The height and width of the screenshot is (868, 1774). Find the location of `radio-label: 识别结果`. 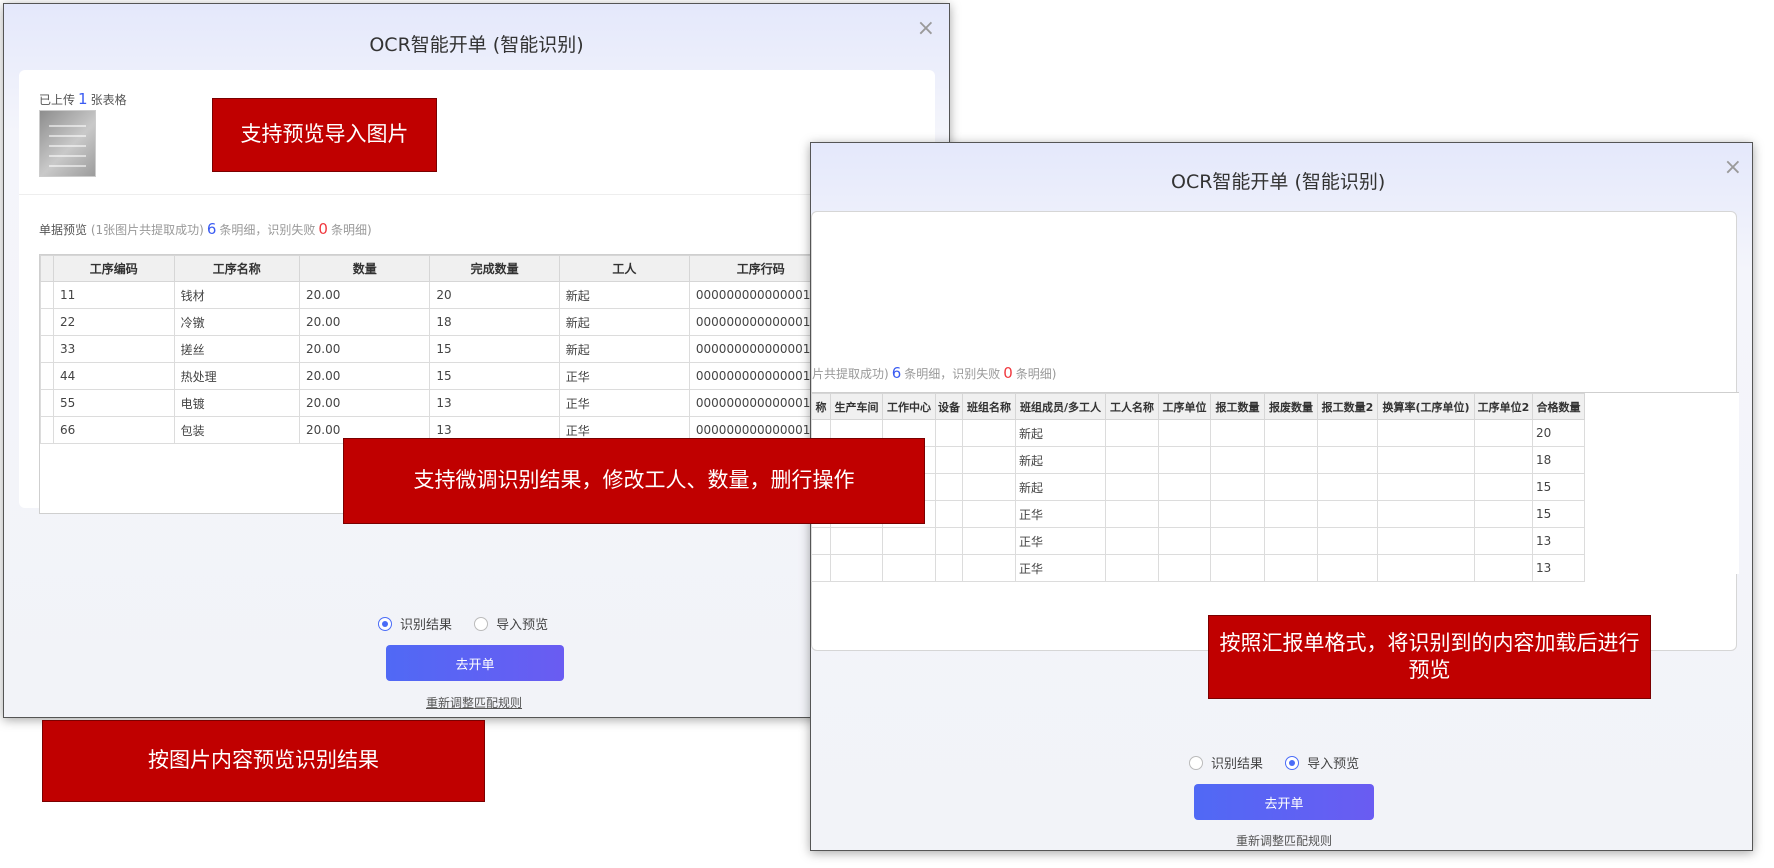

radio-label: 识别结果 is located at coordinates (426, 625).